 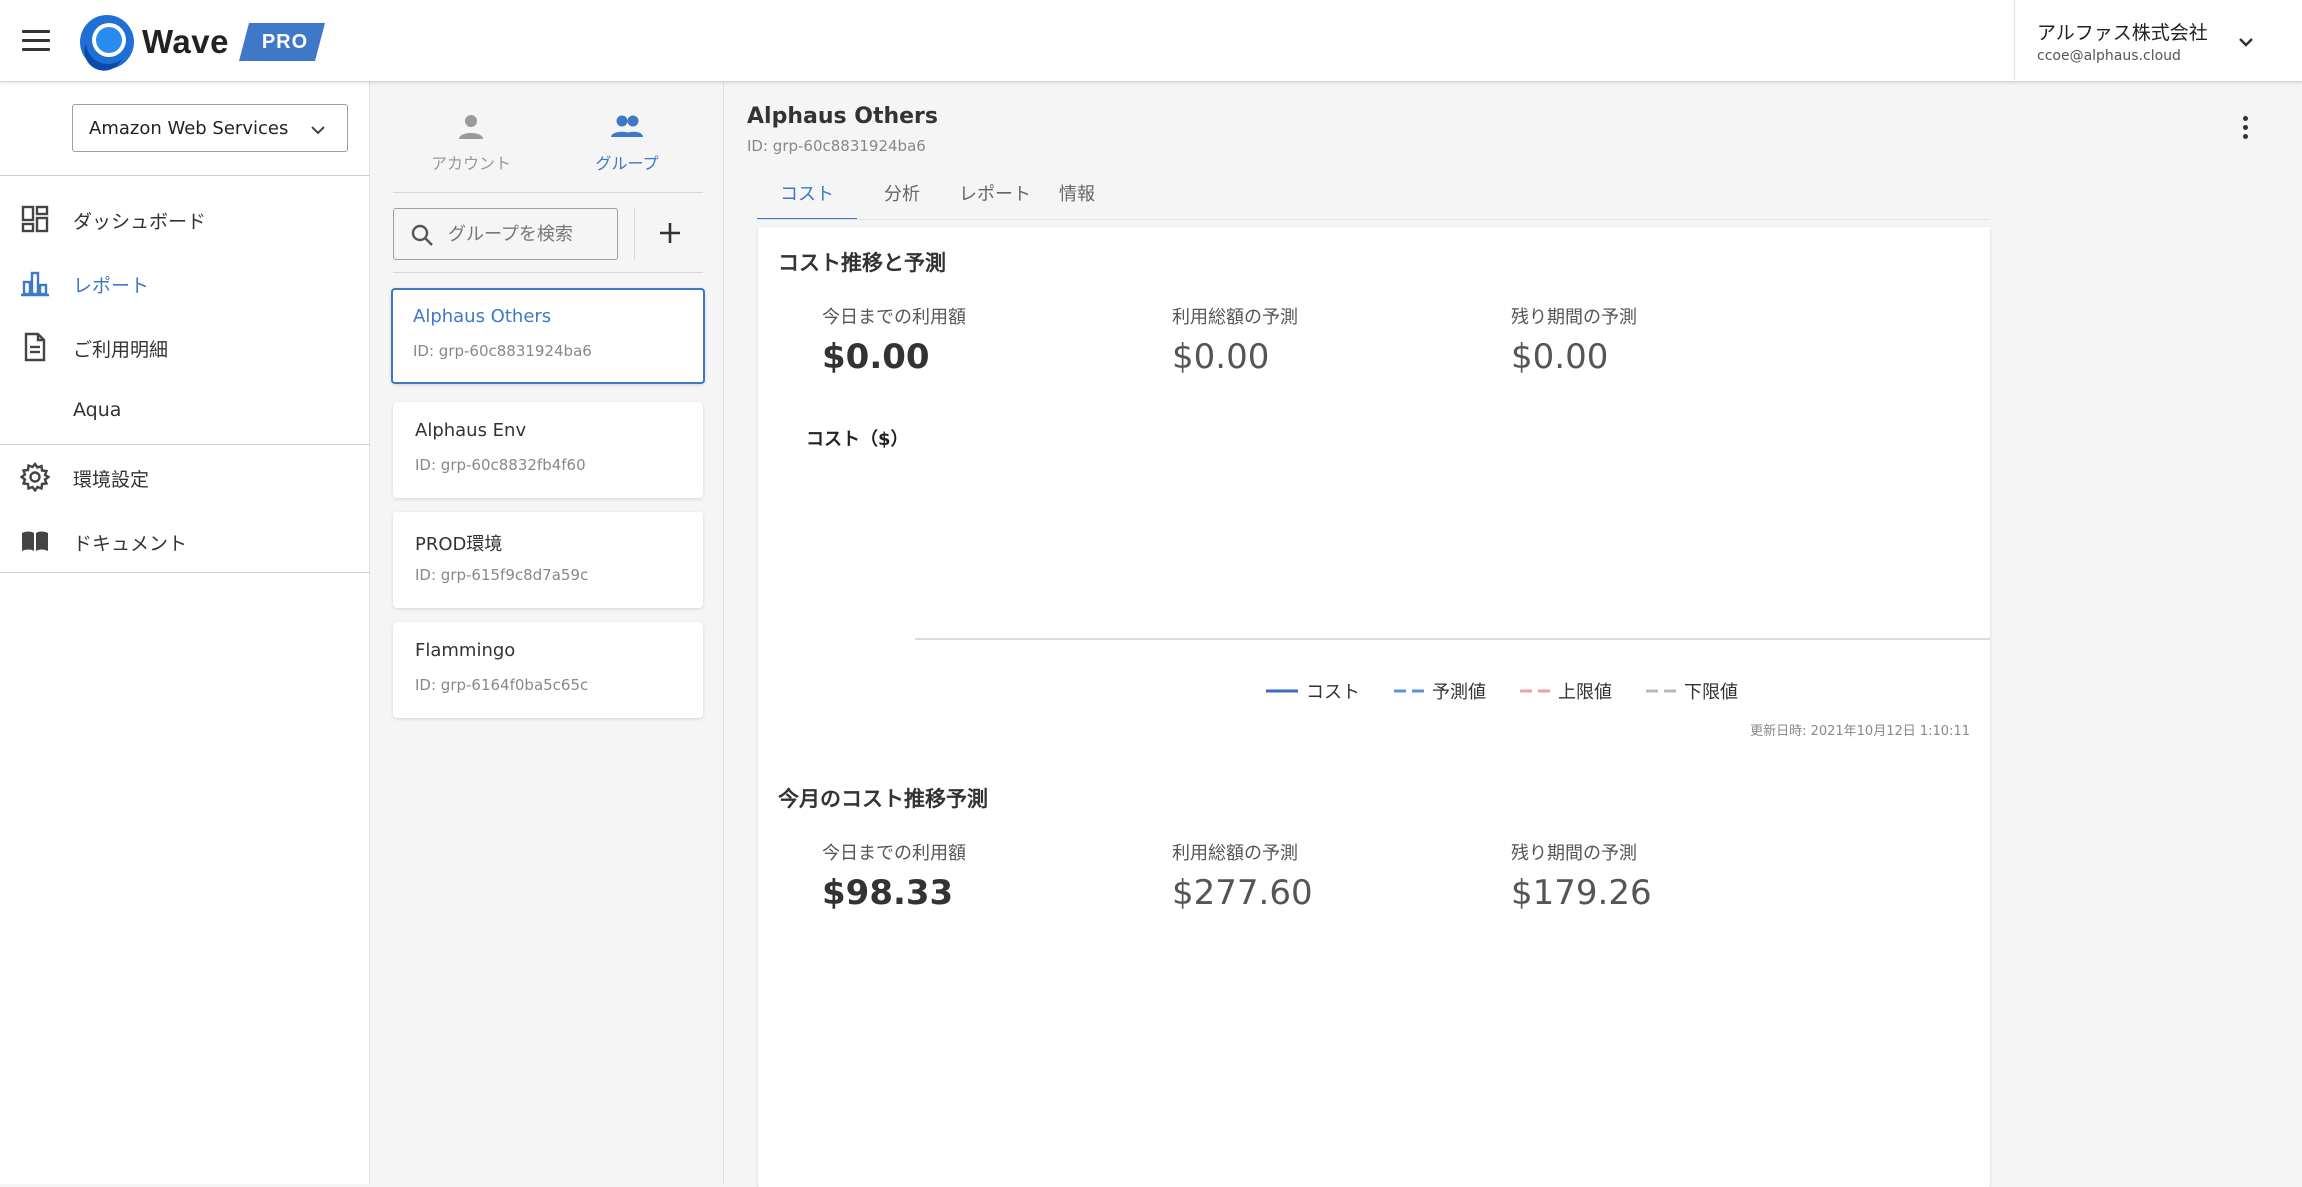 What do you see at coordinates (2109, 56) in the screenshot?
I see `account-email: ccoe@alphaus.cloud` at bounding box center [2109, 56].